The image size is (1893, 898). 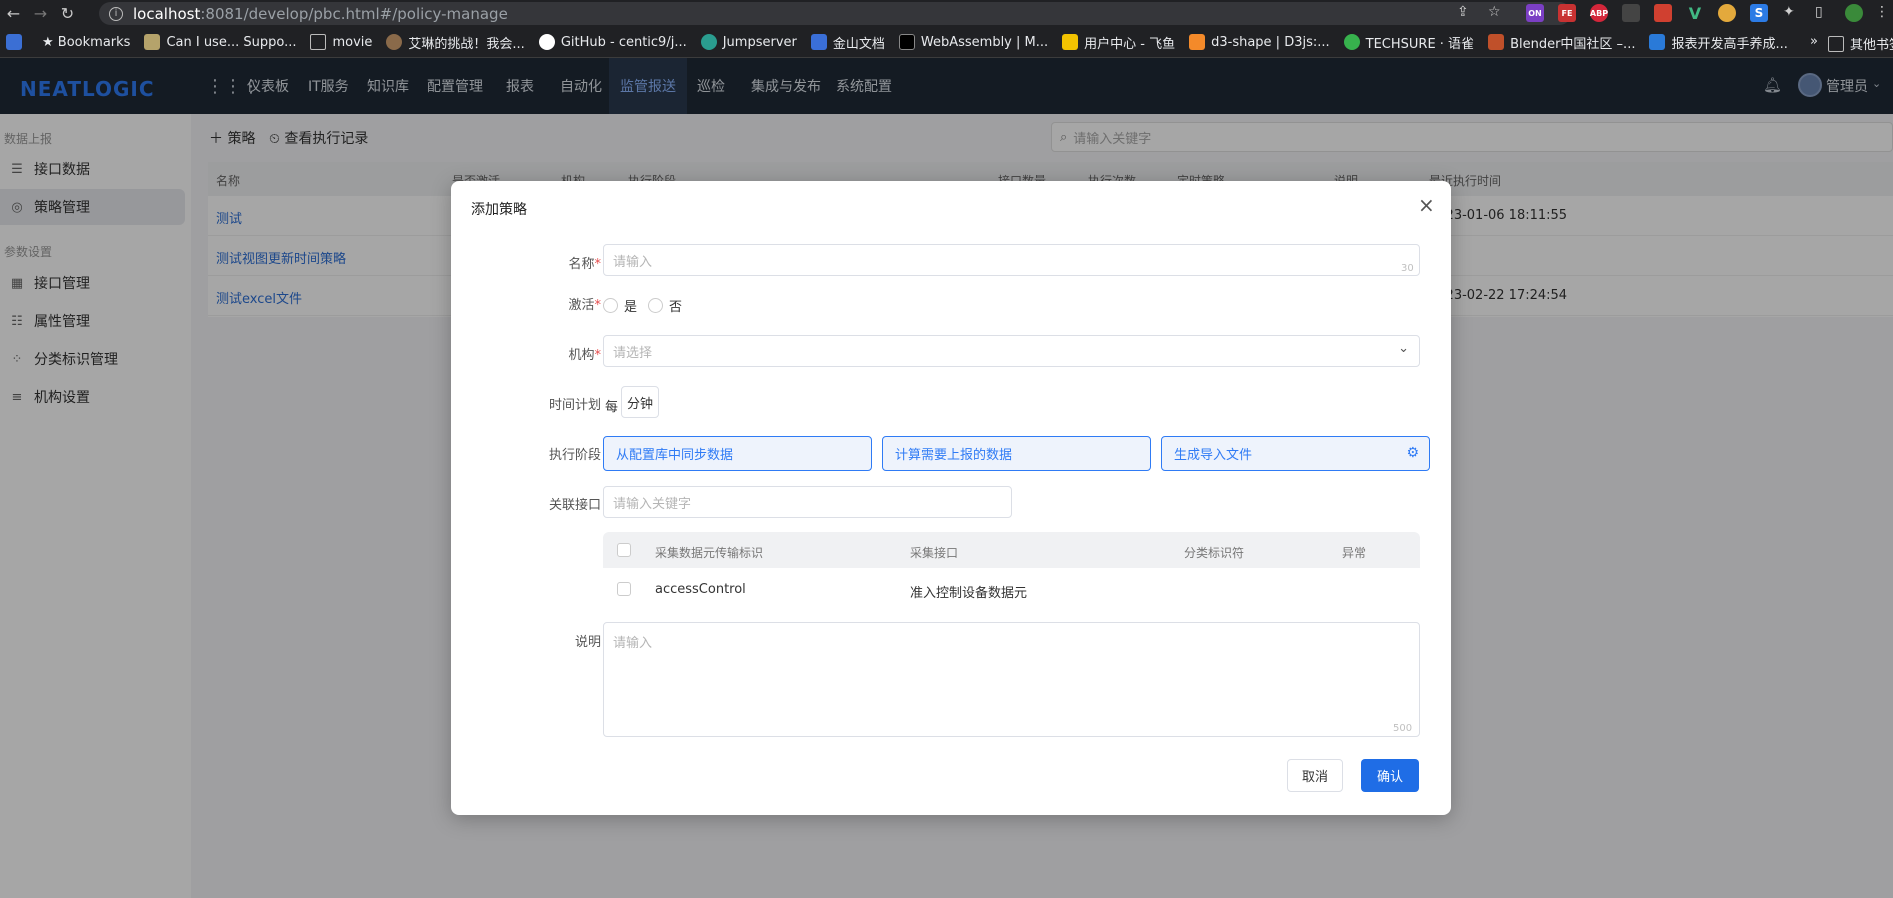 What do you see at coordinates (1882, 12) in the screenshot?
I see `browser-menu-icon: ⋮` at bounding box center [1882, 12].